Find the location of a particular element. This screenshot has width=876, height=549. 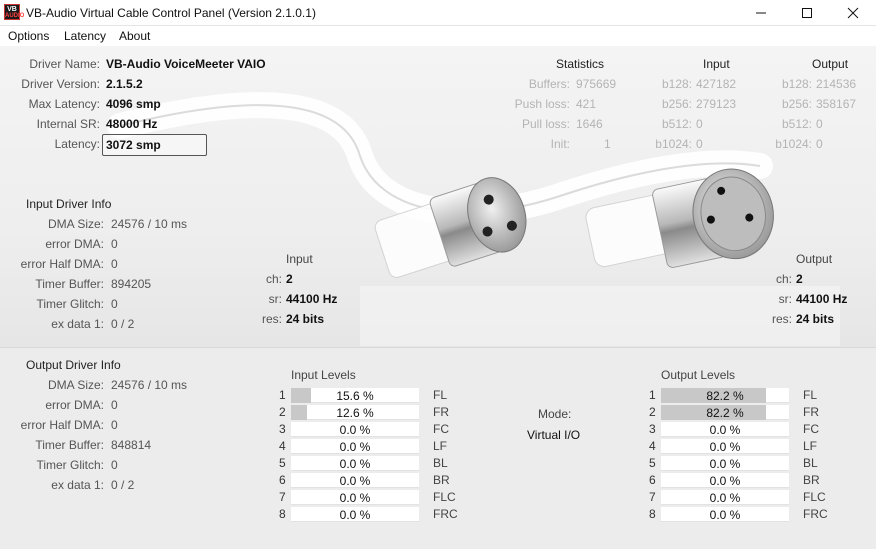

stat-input-value: 279123 is located at coordinates (716, 104).